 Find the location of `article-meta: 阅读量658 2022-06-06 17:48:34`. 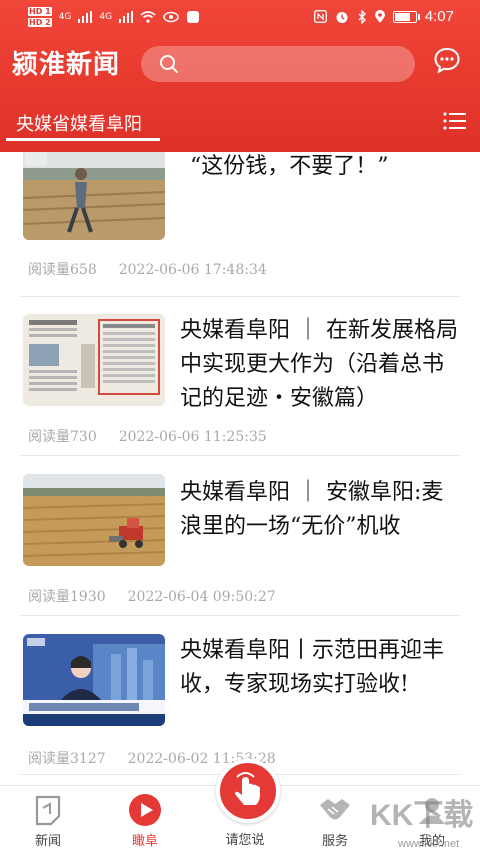

article-meta: 阅读量658 2022-06-06 17:48:34 is located at coordinates (158, 269).